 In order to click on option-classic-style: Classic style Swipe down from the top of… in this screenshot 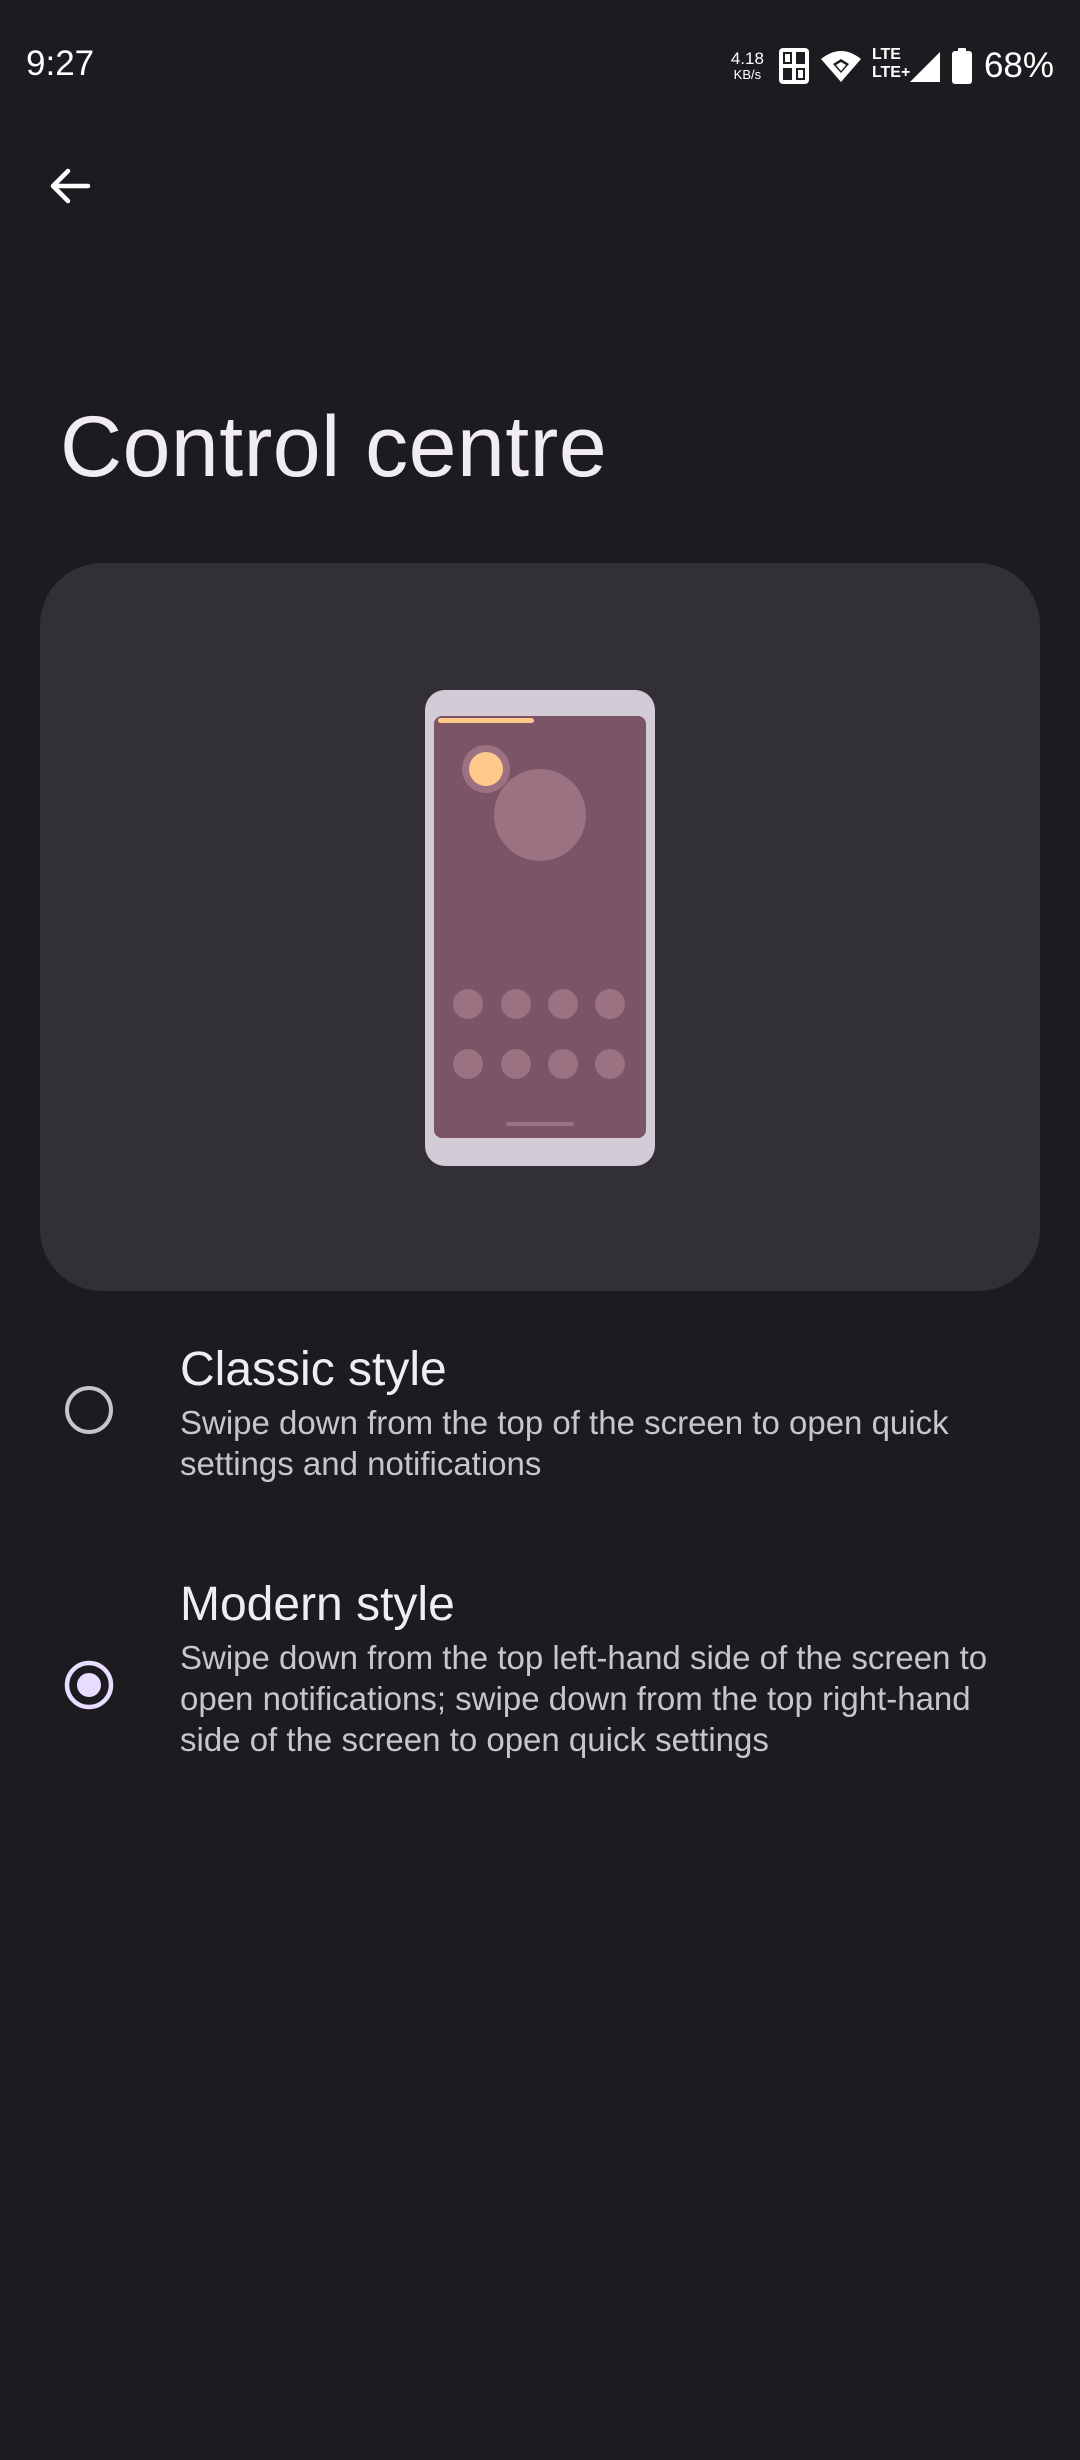, I will do `click(540, 1420)`.